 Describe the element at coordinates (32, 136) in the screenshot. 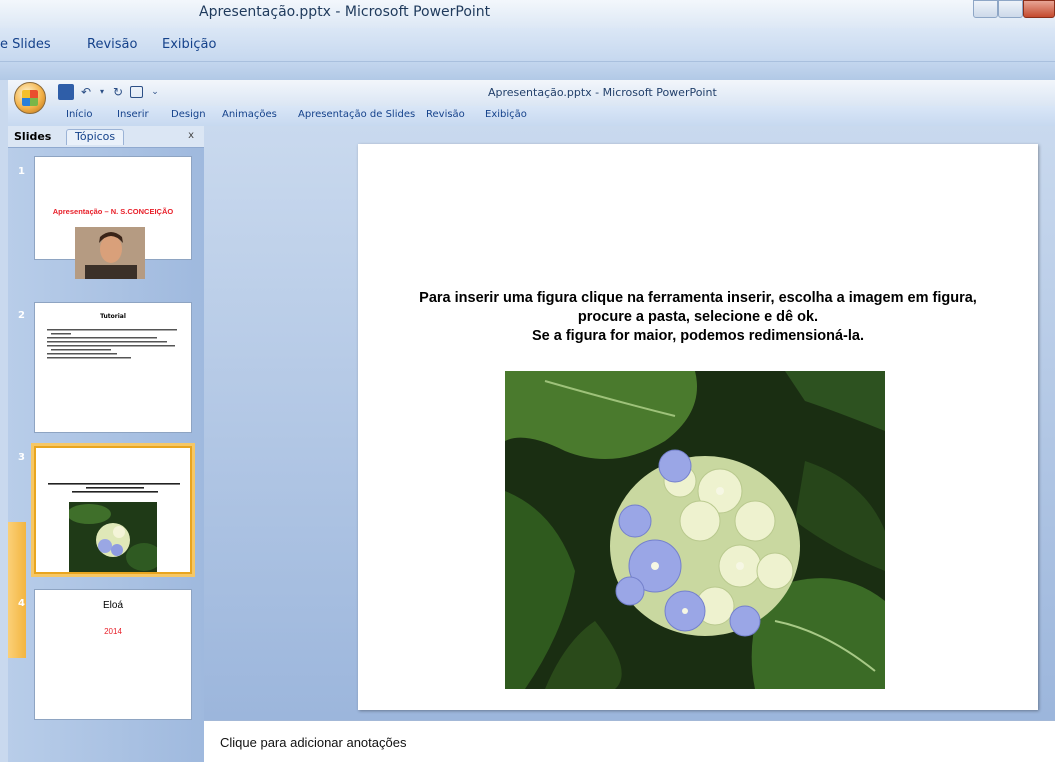

I see `tab-slides: Slides` at that location.